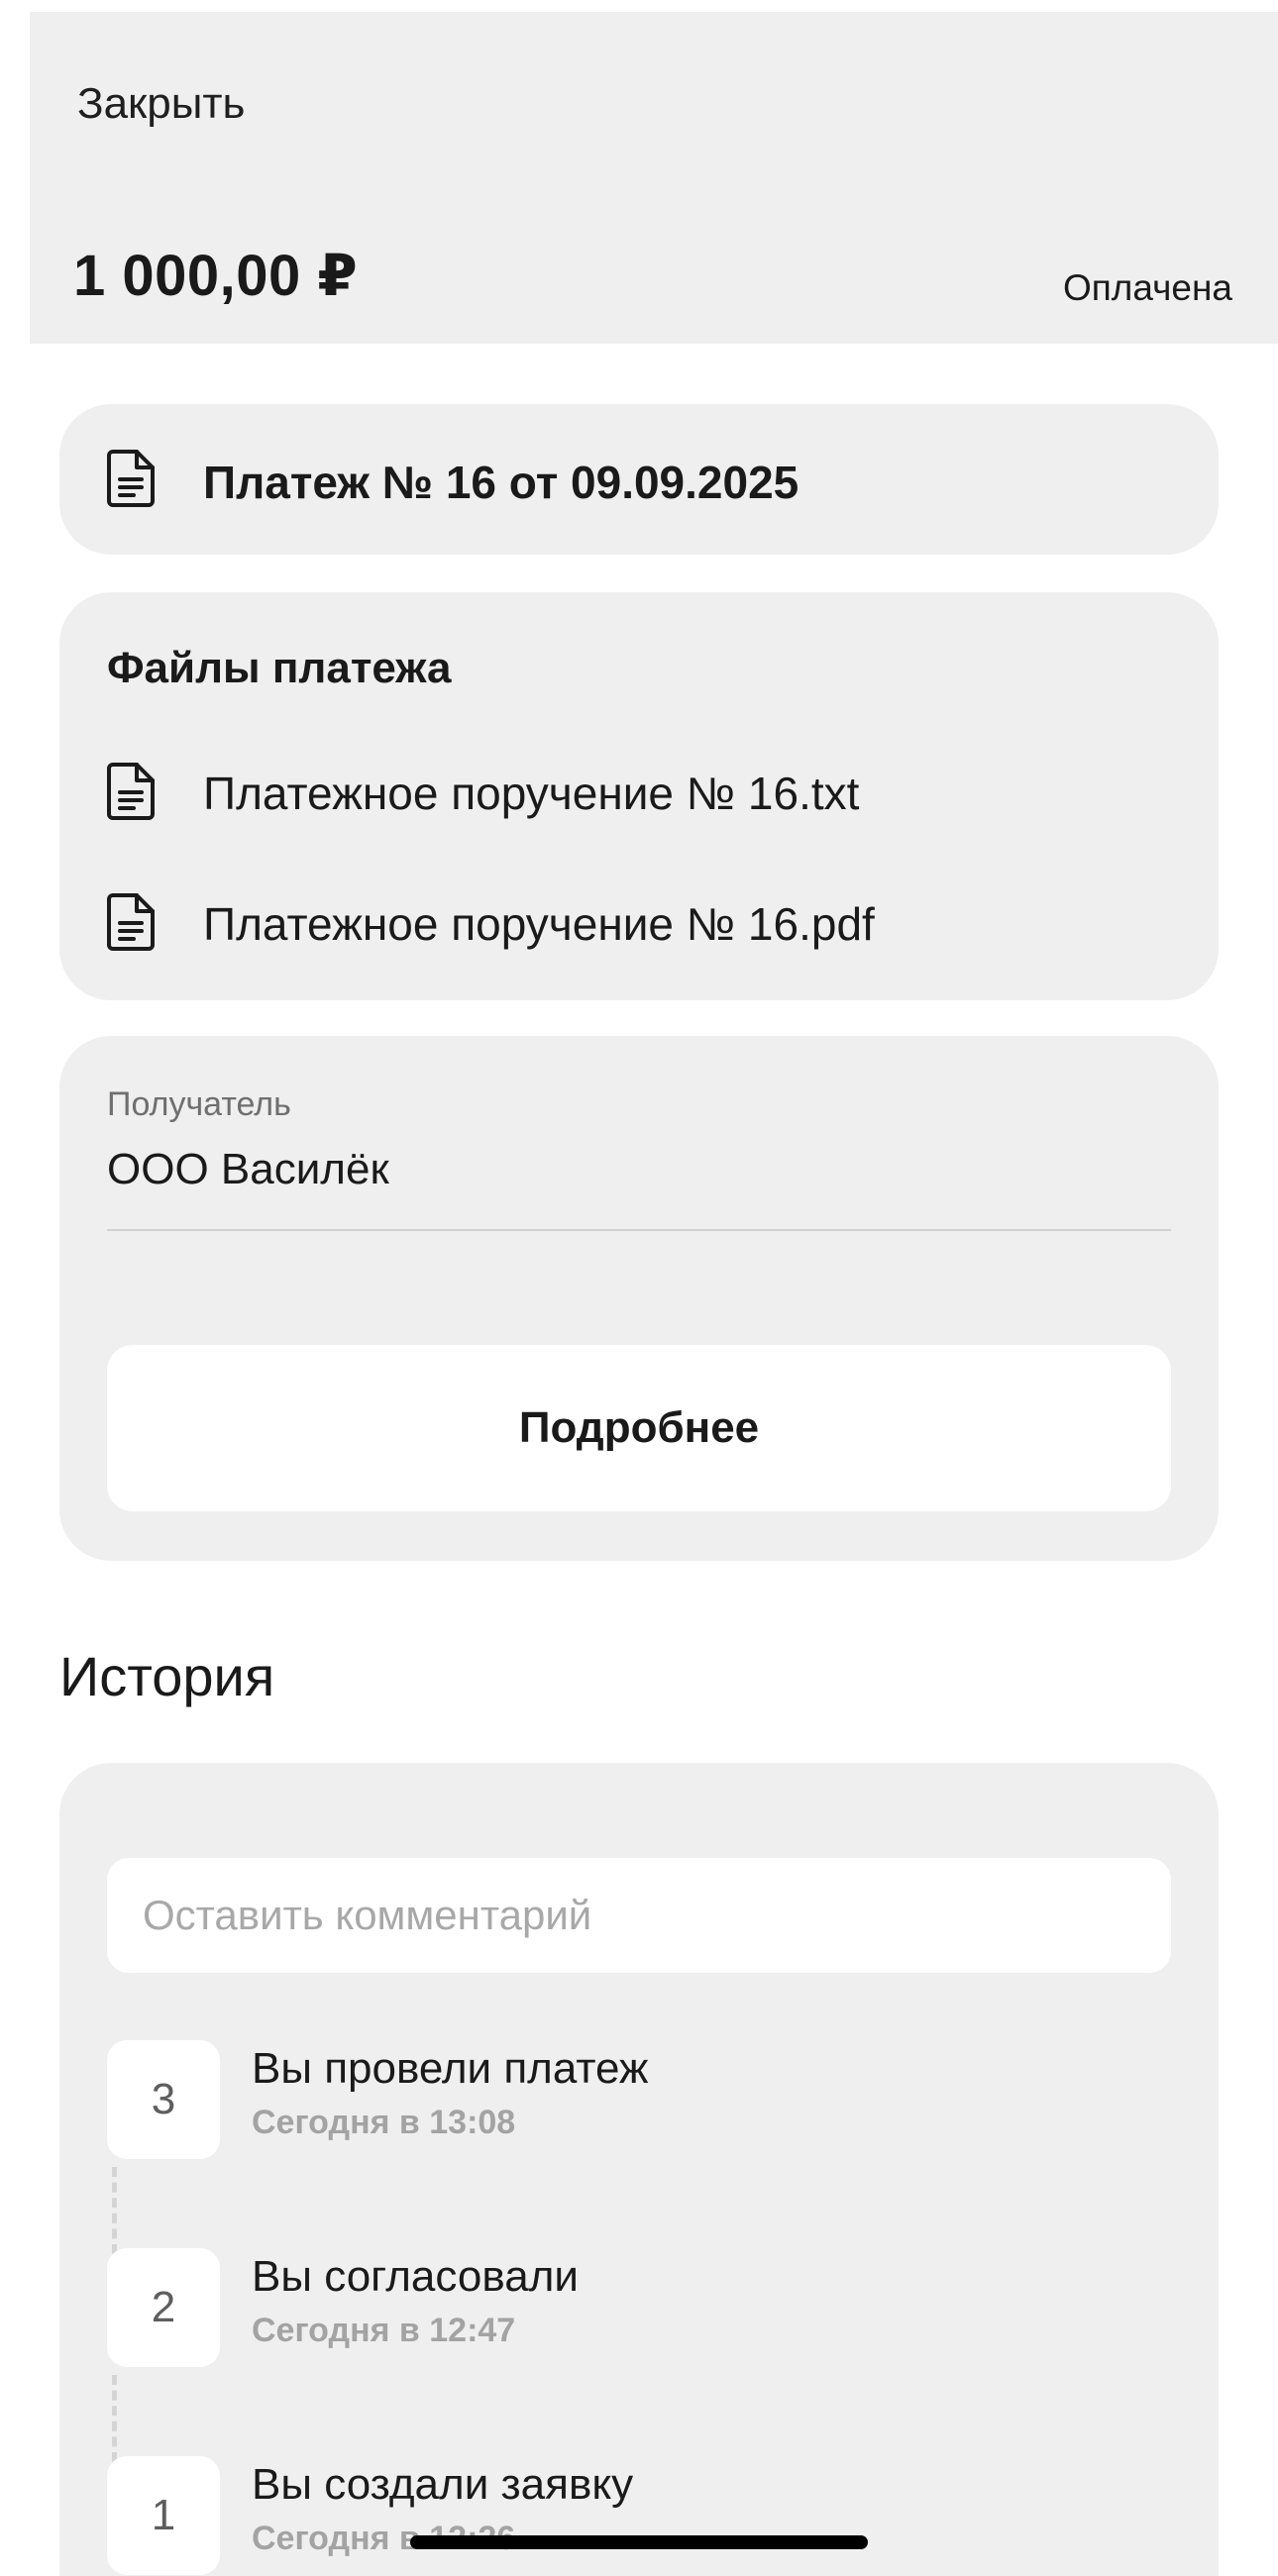 This screenshot has width=1278, height=2576. What do you see at coordinates (639, 2312) in the screenshot?
I see `history-event: 2 Вы согласовали Сегодня в 12:47` at bounding box center [639, 2312].